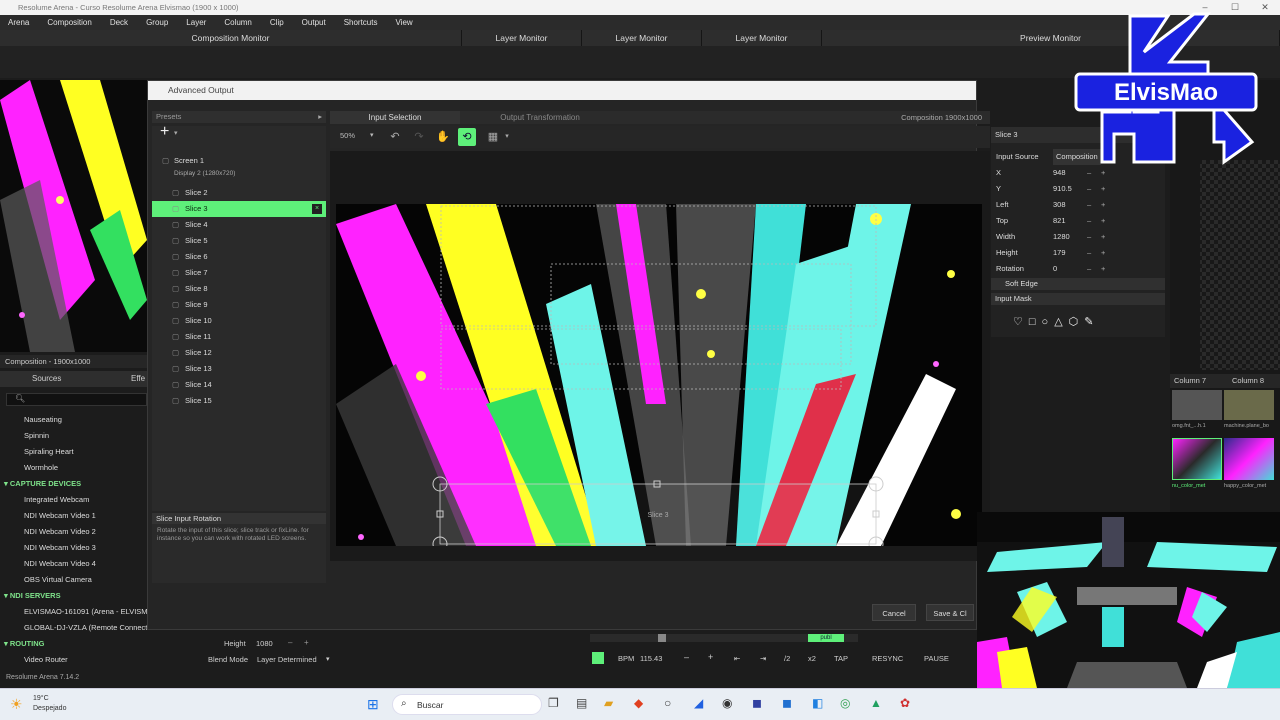  What do you see at coordinates (239, 401) in the screenshot?
I see `slice-item: ▢ Slice 15` at bounding box center [239, 401].